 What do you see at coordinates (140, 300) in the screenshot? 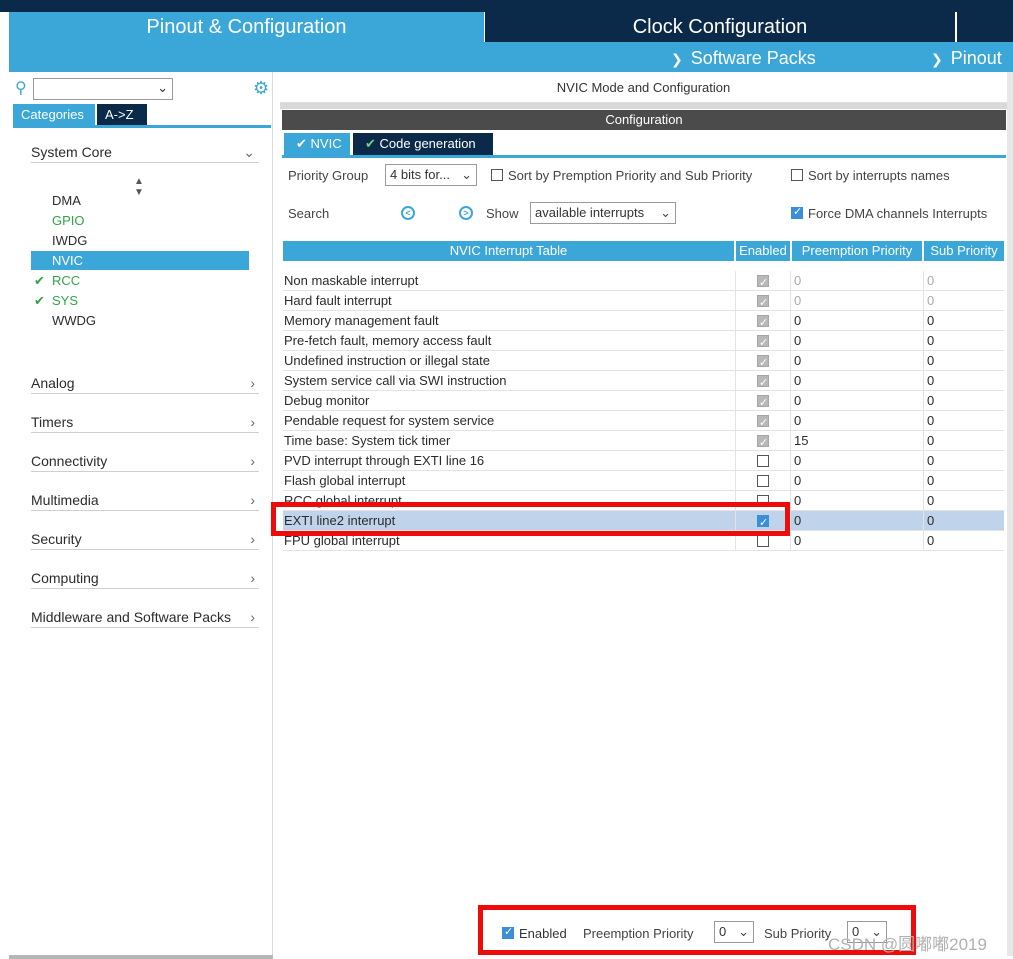
I see `sidebar-item-sys: ✔ SYS` at bounding box center [140, 300].